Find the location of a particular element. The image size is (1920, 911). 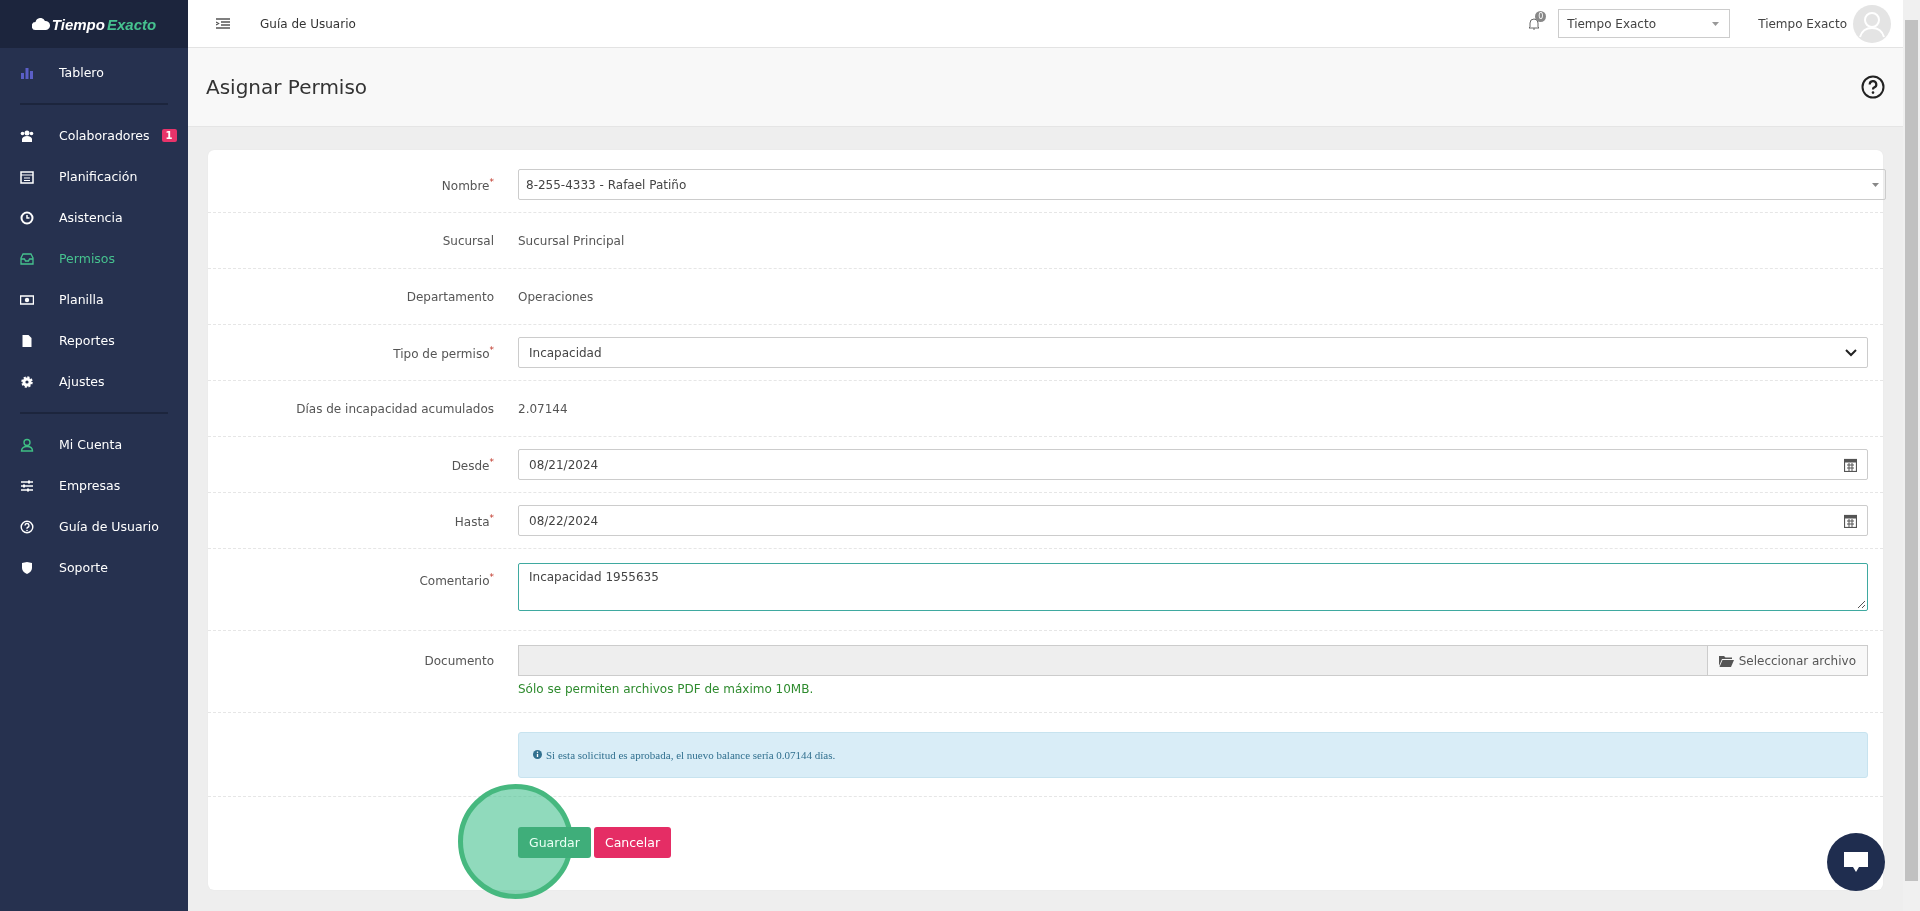

sidebar-item: Ajustes is located at coordinates (94, 381).